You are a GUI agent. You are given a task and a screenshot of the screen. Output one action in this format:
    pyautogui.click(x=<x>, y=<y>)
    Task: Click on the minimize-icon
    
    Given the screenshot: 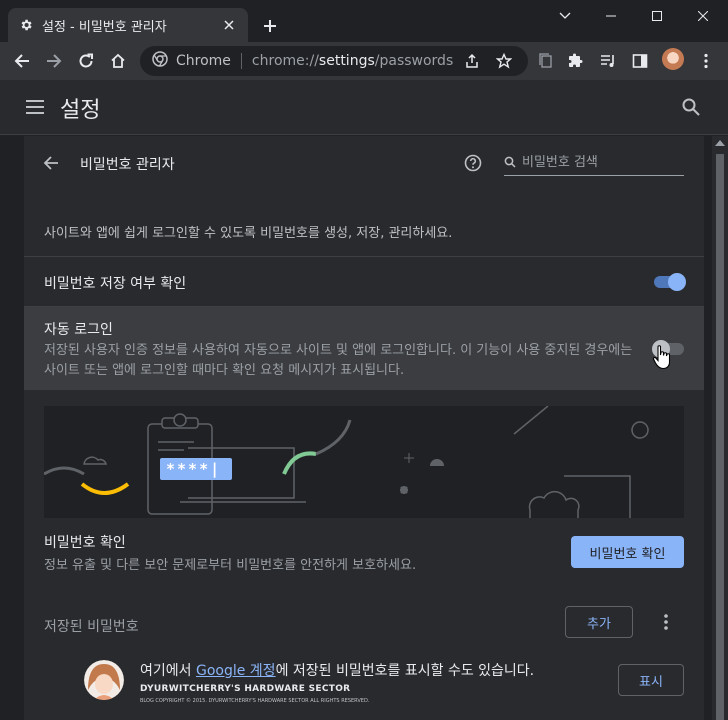 What is the action you would take?
    pyautogui.click(x=611, y=16)
    